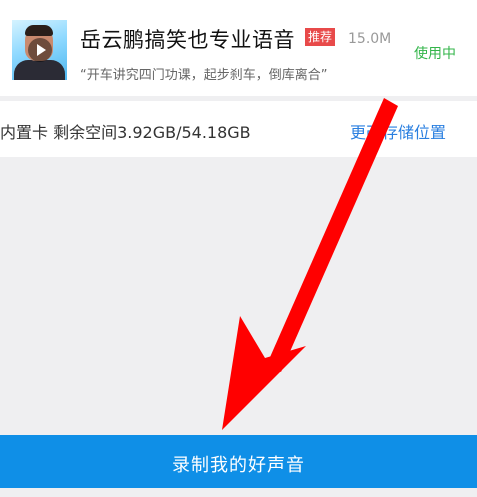  I want to click on in-use-status: 使用中, so click(435, 53).